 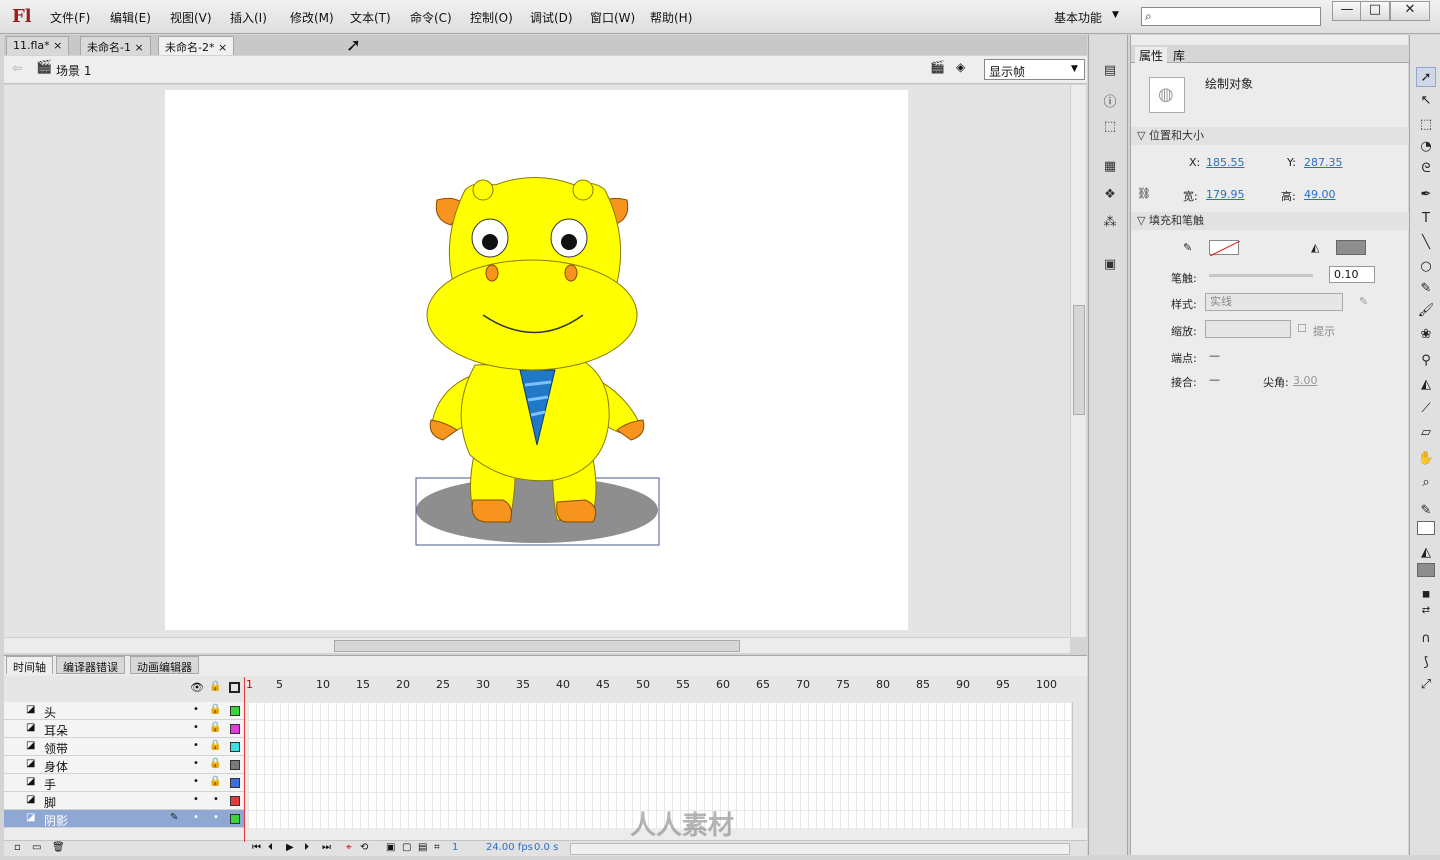 I want to click on layer-row: ◪ 耳朵 • 🔒, so click(x=124, y=729).